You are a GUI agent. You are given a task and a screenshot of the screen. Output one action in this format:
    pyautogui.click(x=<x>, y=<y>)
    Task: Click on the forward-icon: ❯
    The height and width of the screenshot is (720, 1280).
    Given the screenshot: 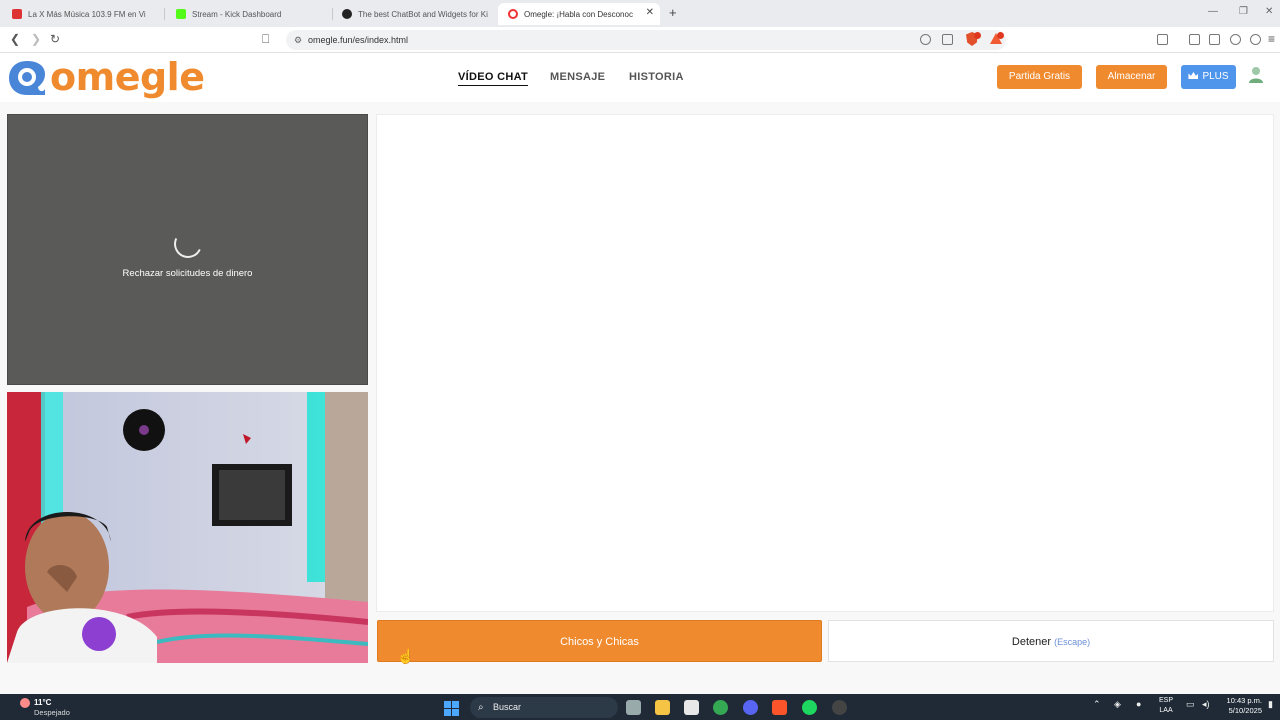 What is the action you would take?
    pyautogui.click(x=36, y=39)
    